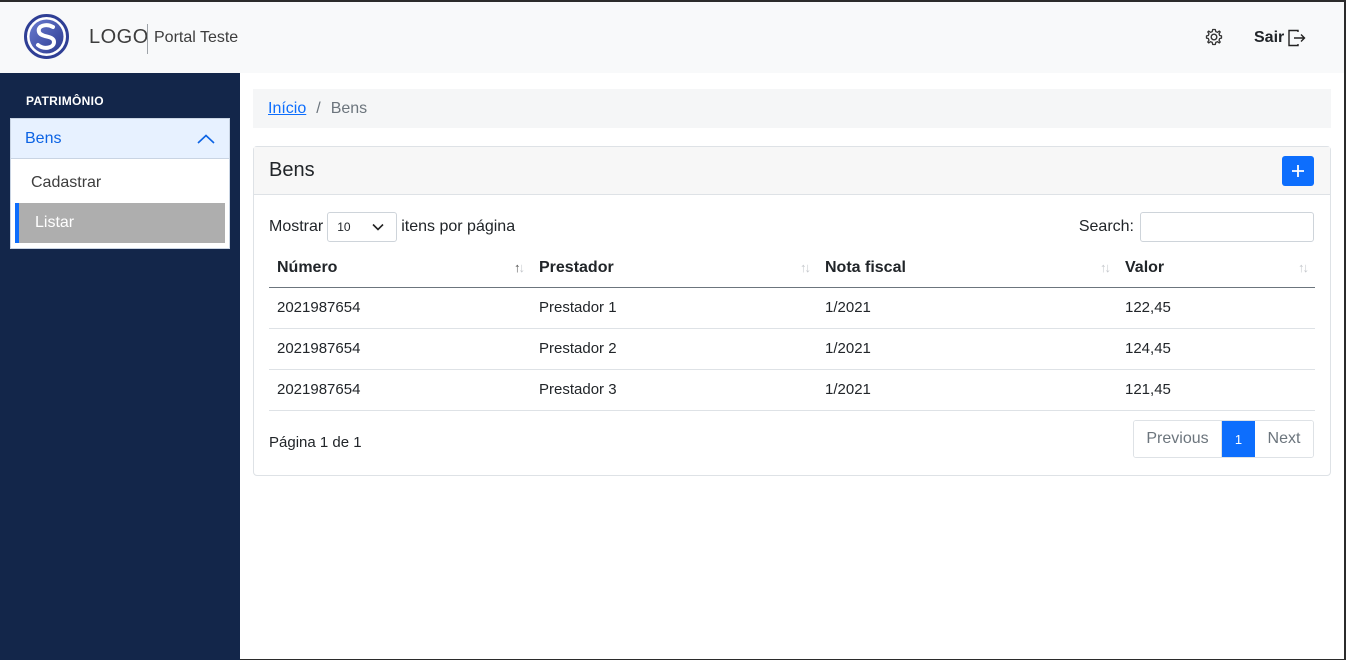  What do you see at coordinates (1178, 439) in the screenshot?
I see `previous-page-button: Previous` at bounding box center [1178, 439].